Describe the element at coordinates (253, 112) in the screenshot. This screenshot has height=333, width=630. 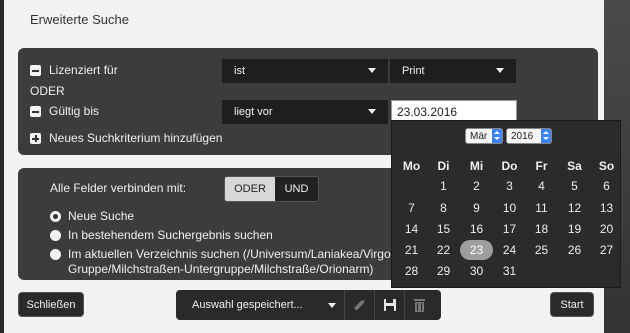
I see `criterion-2-operator-value: liegt vor` at that location.